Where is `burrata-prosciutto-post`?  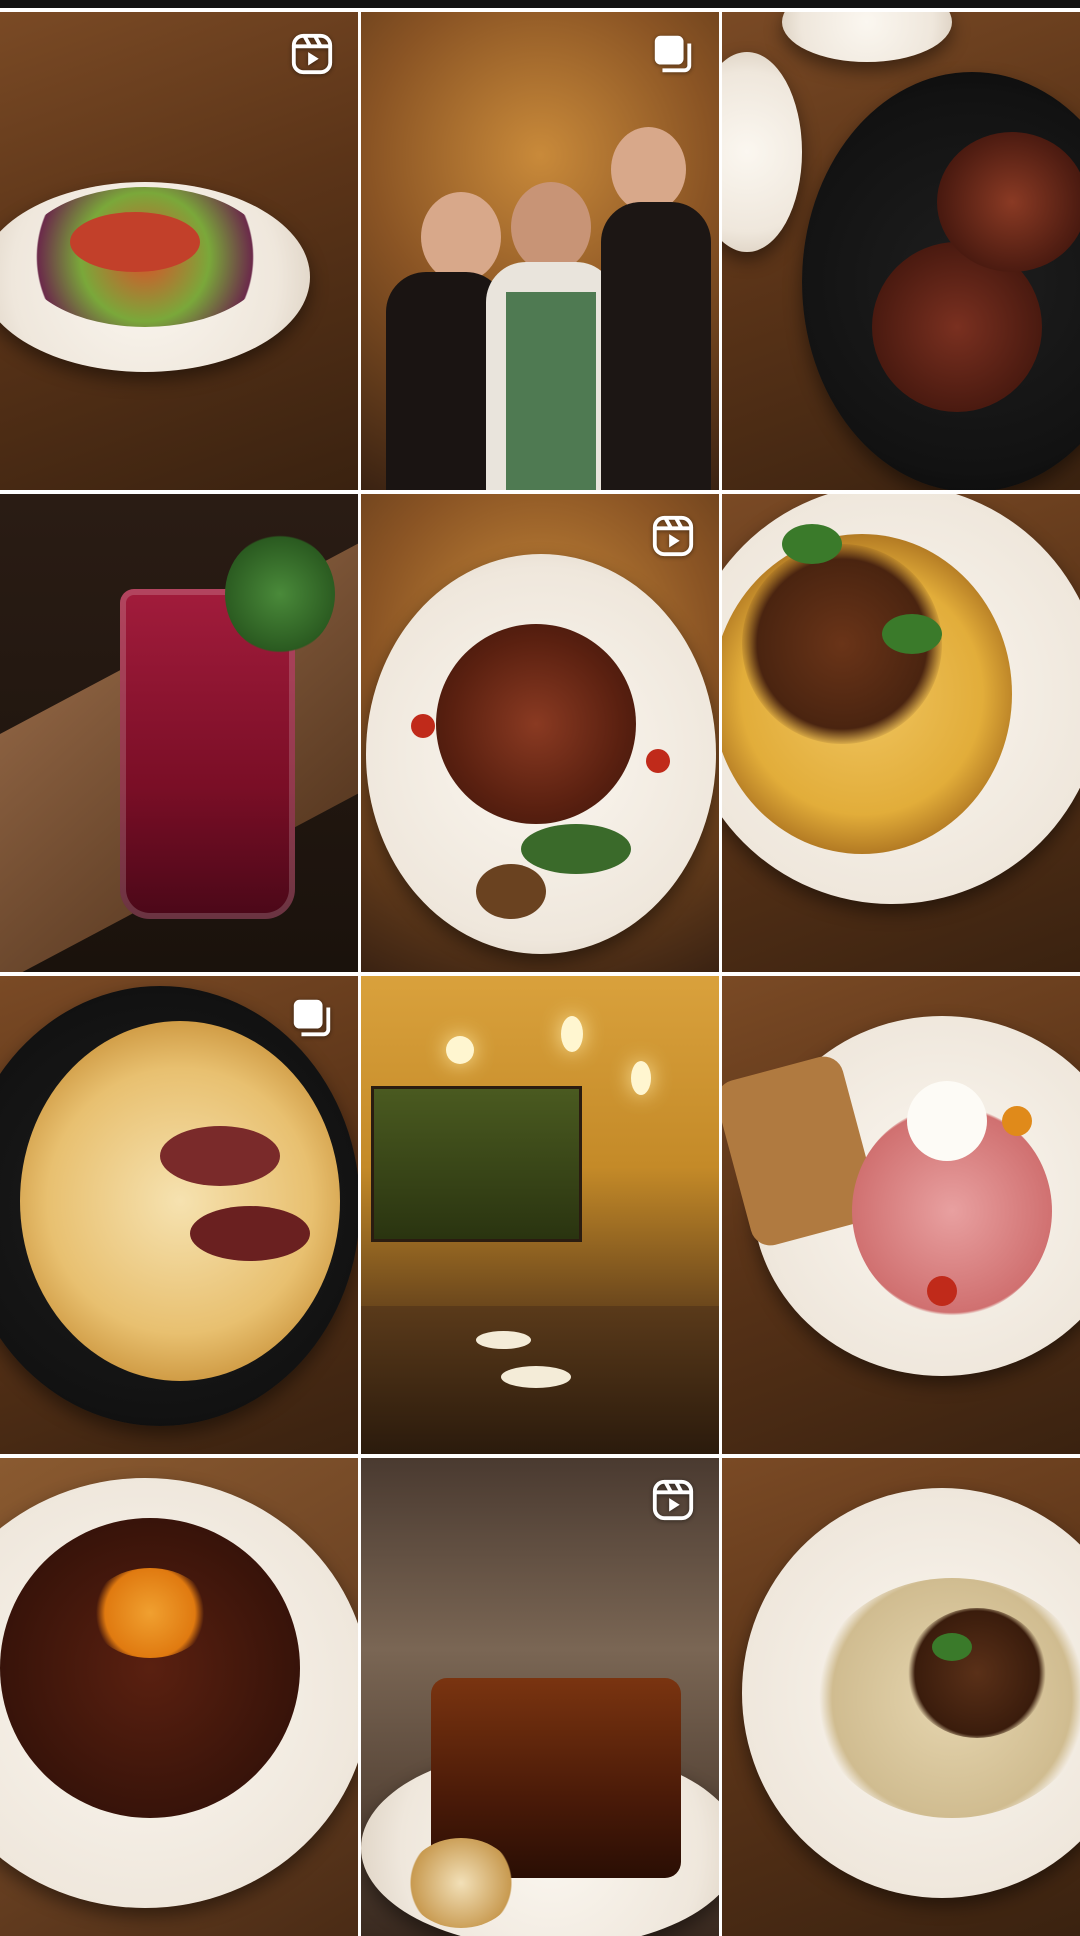 burrata-prosciutto-post is located at coordinates (901, 1215).